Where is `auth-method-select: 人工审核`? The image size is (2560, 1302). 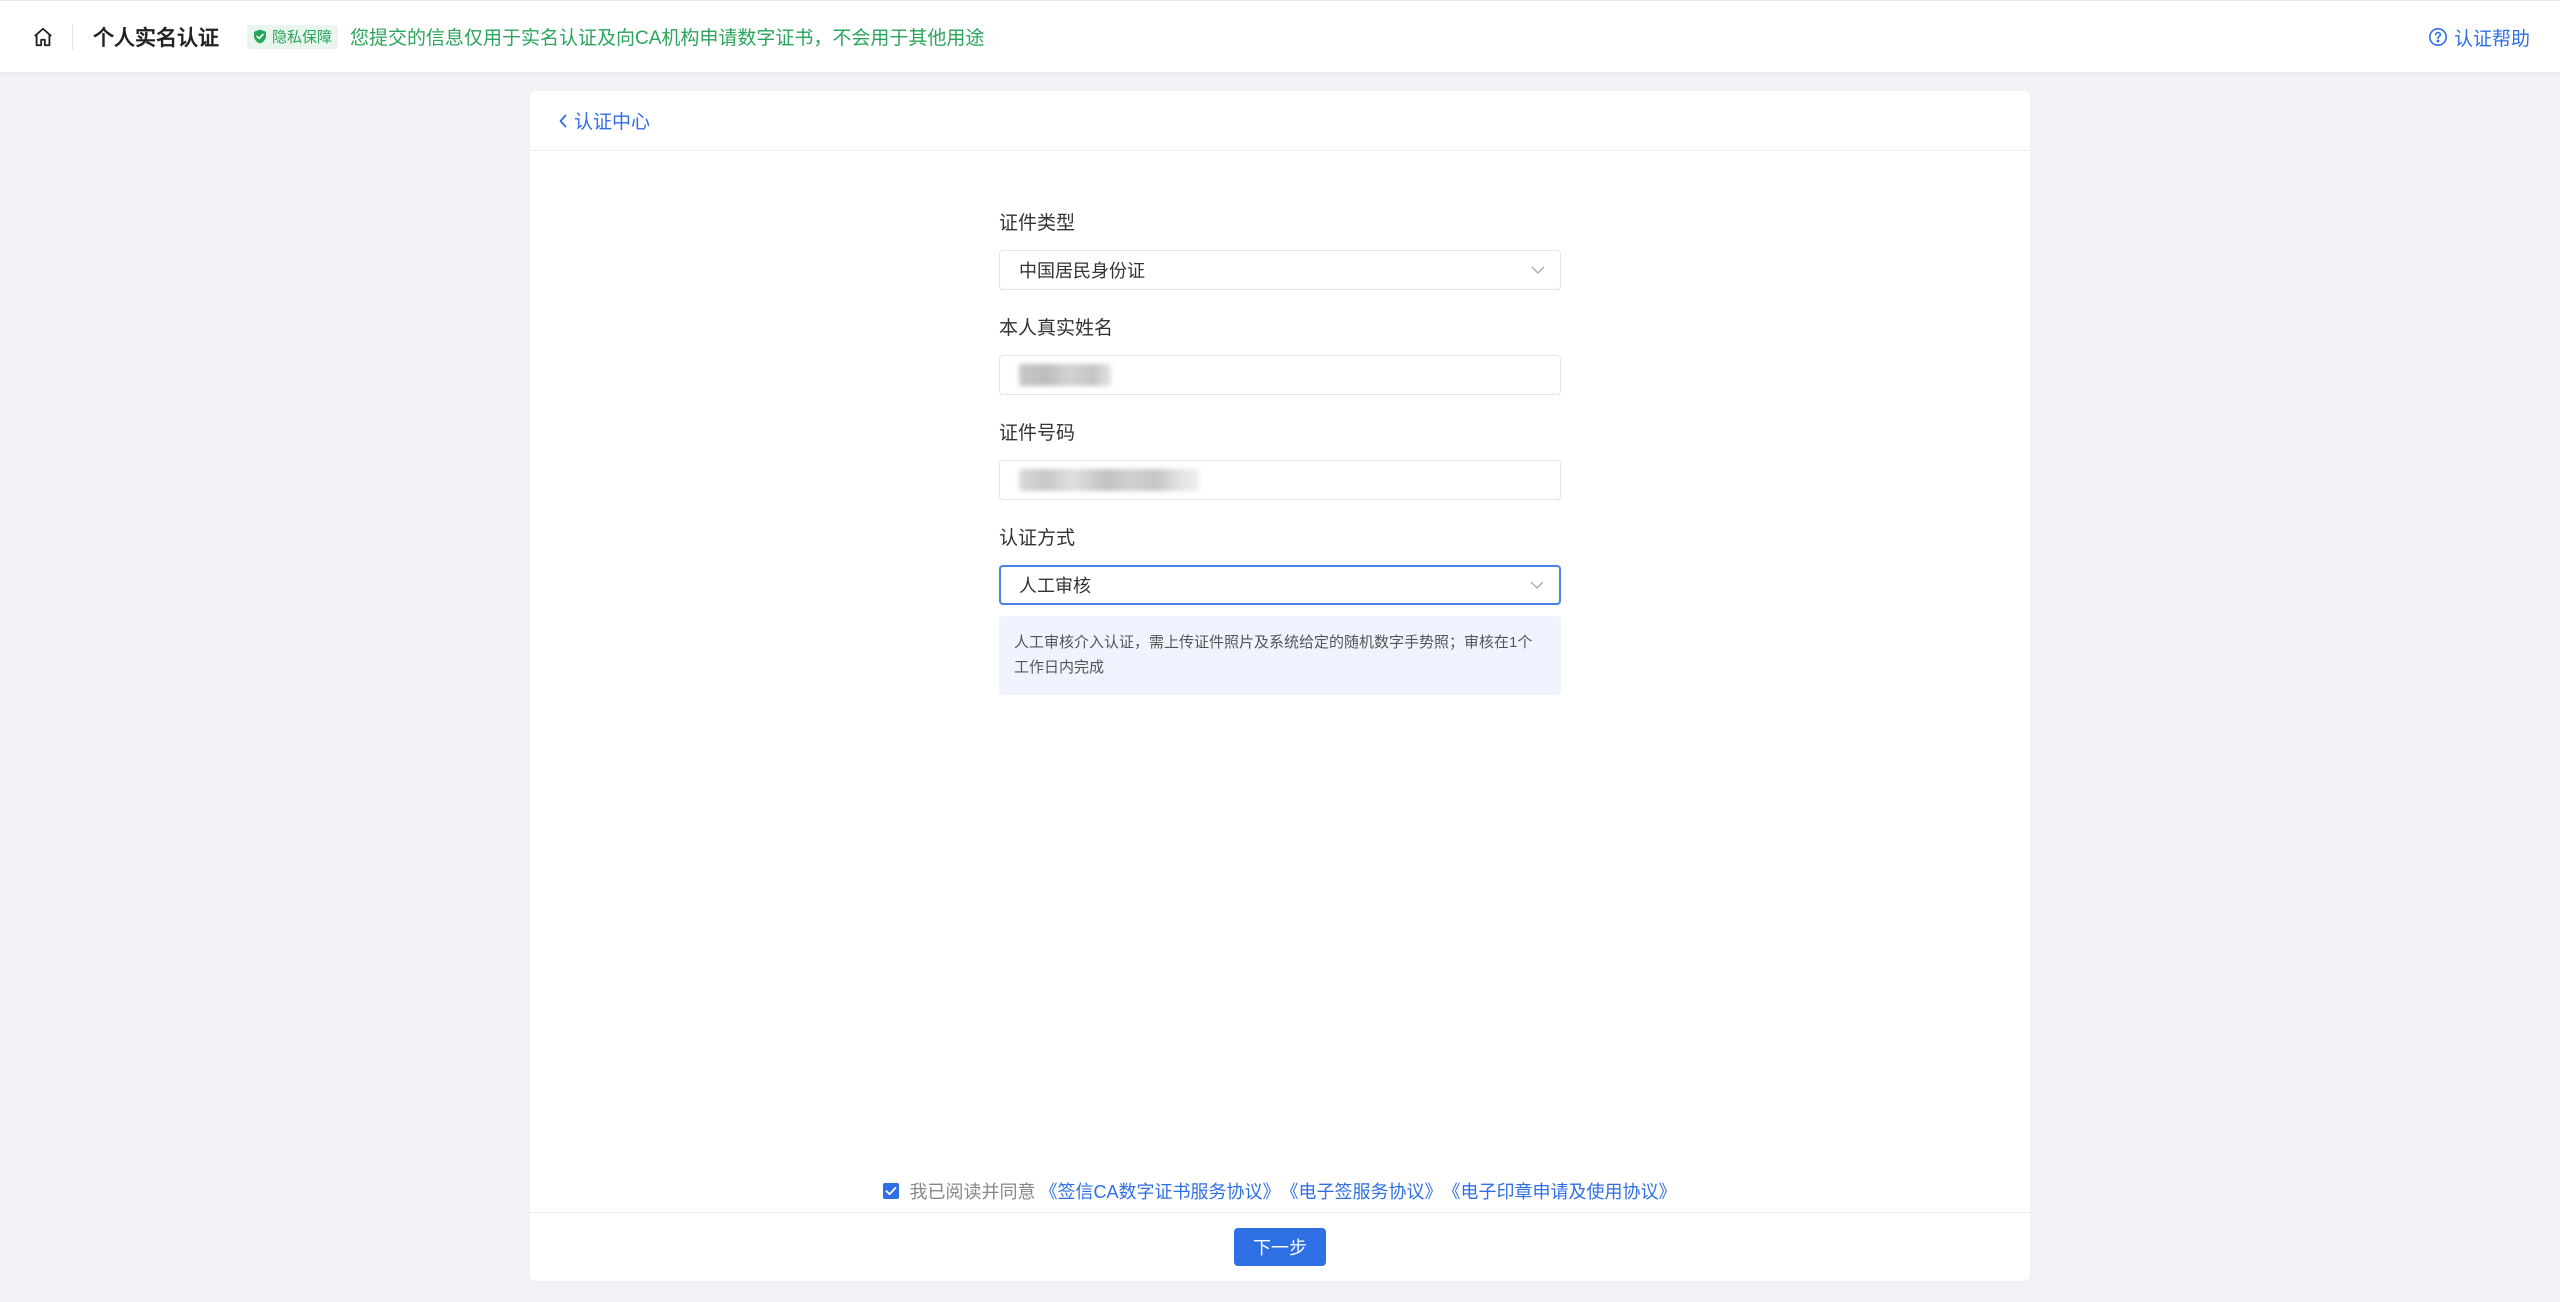 auth-method-select: 人工审核 is located at coordinates (1280, 585).